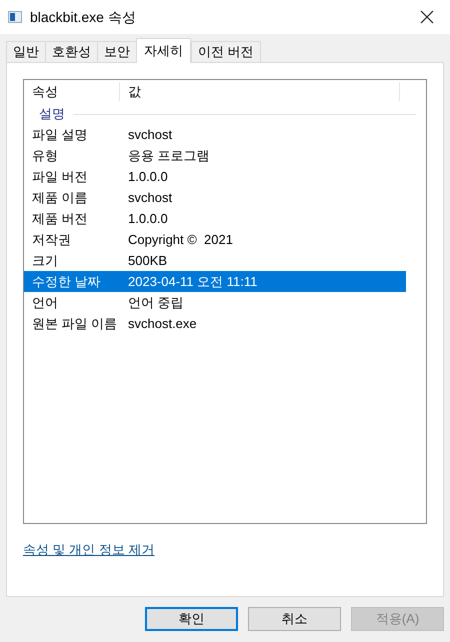 Image resolution: width=450 pixels, height=642 pixels. Describe the element at coordinates (215, 134) in the screenshot. I see `property-row: 파일 설명 svchost` at that location.